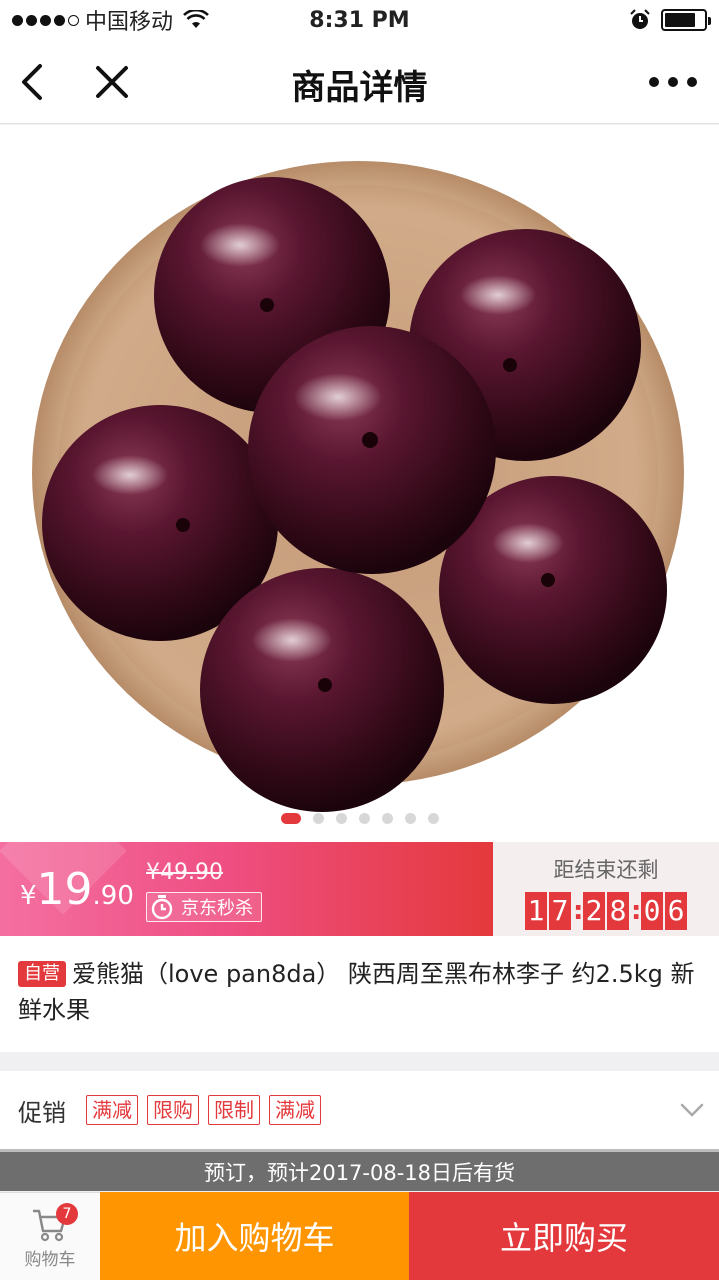 This screenshot has height=1280, width=719. What do you see at coordinates (42, 974) in the screenshot?
I see `self-operated-badge: 自营` at bounding box center [42, 974].